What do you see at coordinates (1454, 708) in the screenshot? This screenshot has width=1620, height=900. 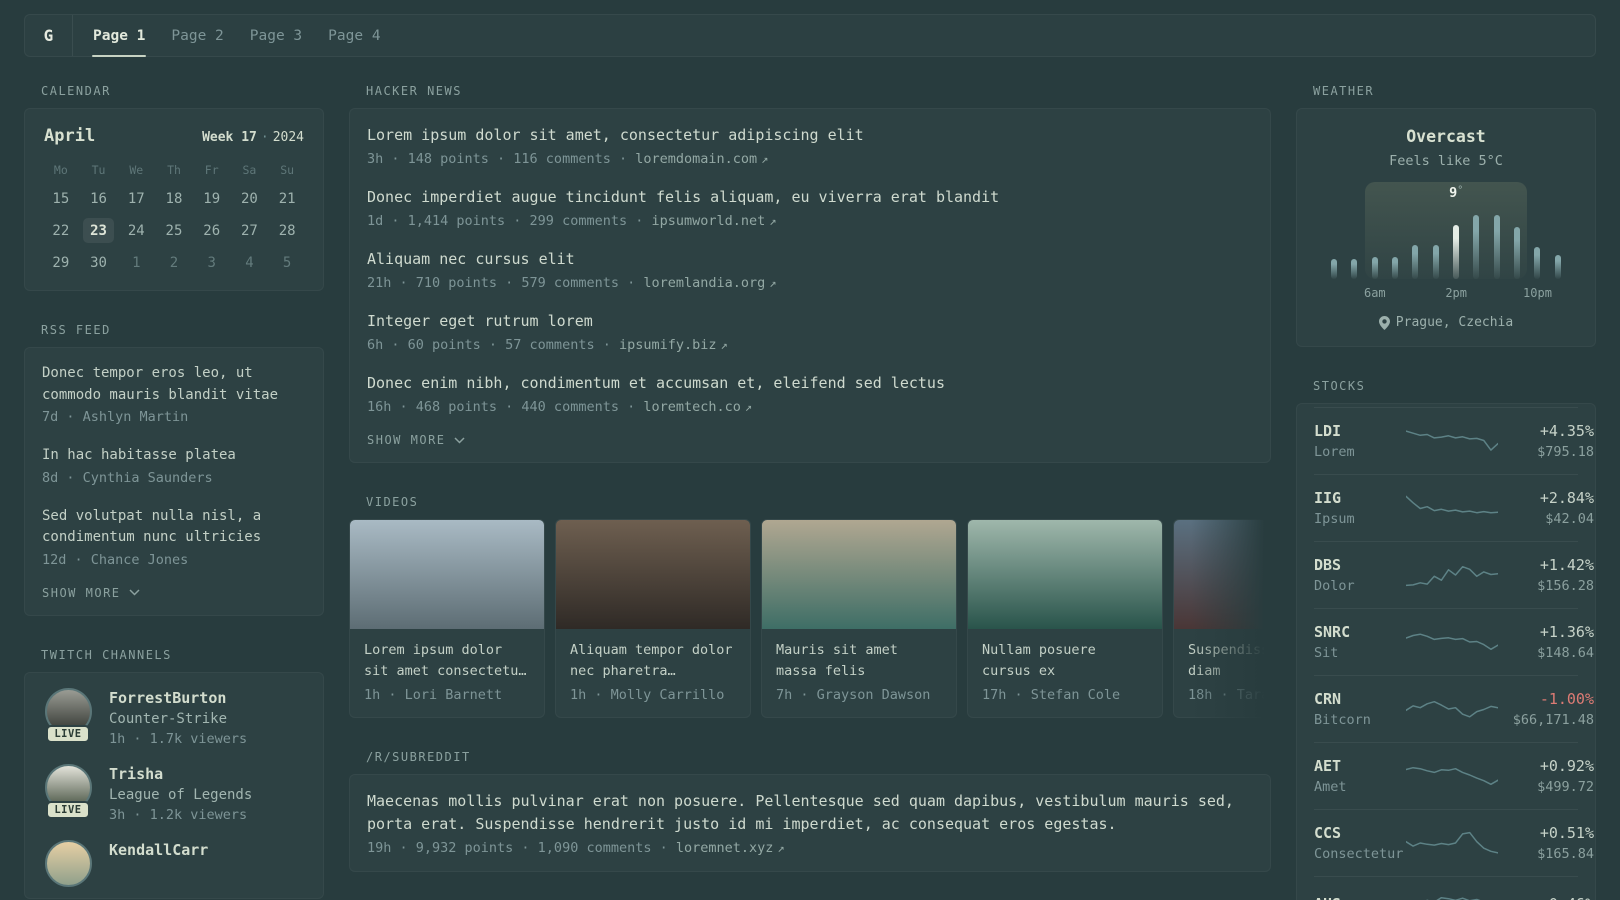 I see `stock-row: CRN Bitcorn -1.00% $66,171.48` at bounding box center [1454, 708].